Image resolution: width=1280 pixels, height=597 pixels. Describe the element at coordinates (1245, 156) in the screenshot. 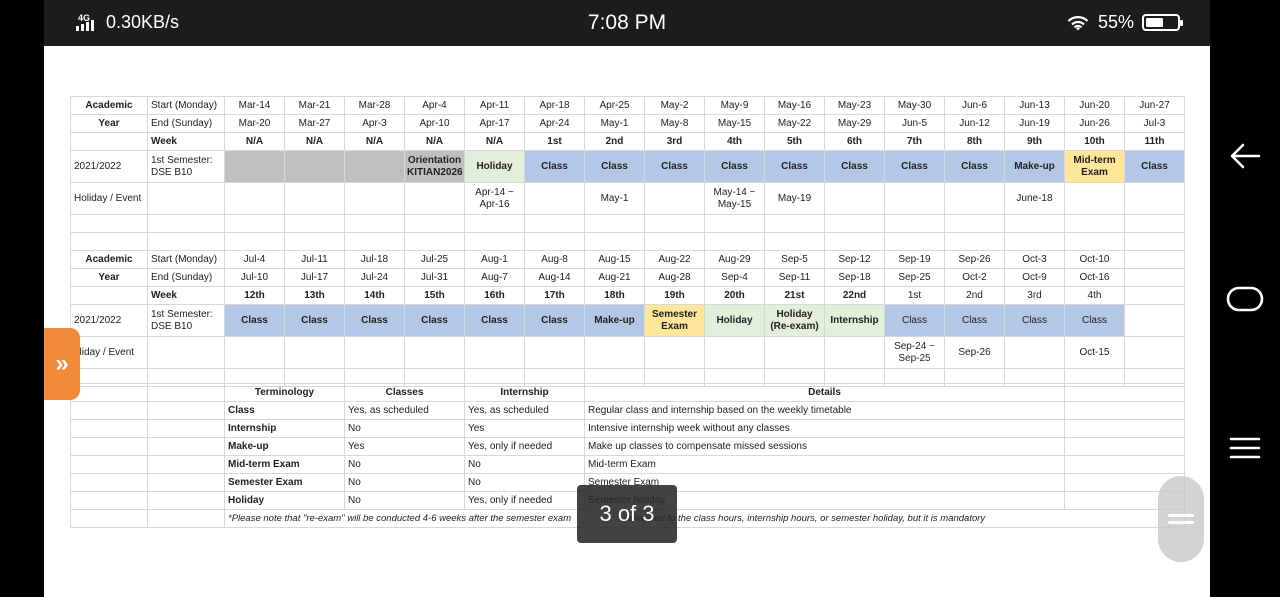

I see `back-button` at that location.